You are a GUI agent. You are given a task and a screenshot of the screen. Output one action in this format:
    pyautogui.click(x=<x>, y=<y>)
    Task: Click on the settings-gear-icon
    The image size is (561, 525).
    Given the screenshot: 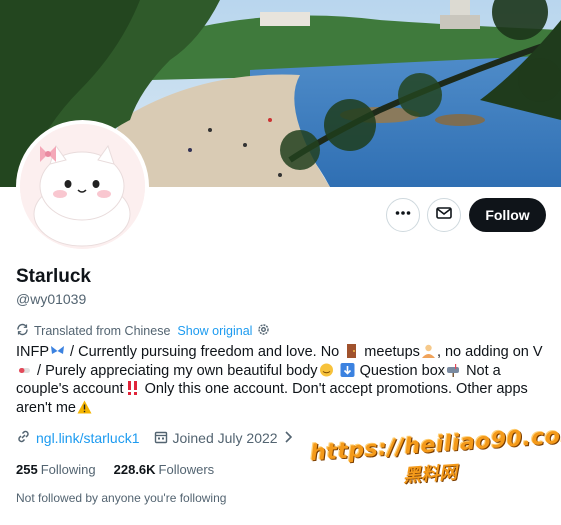 What is the action you would take?
    pyautogui.click(x=263, y=331)
    